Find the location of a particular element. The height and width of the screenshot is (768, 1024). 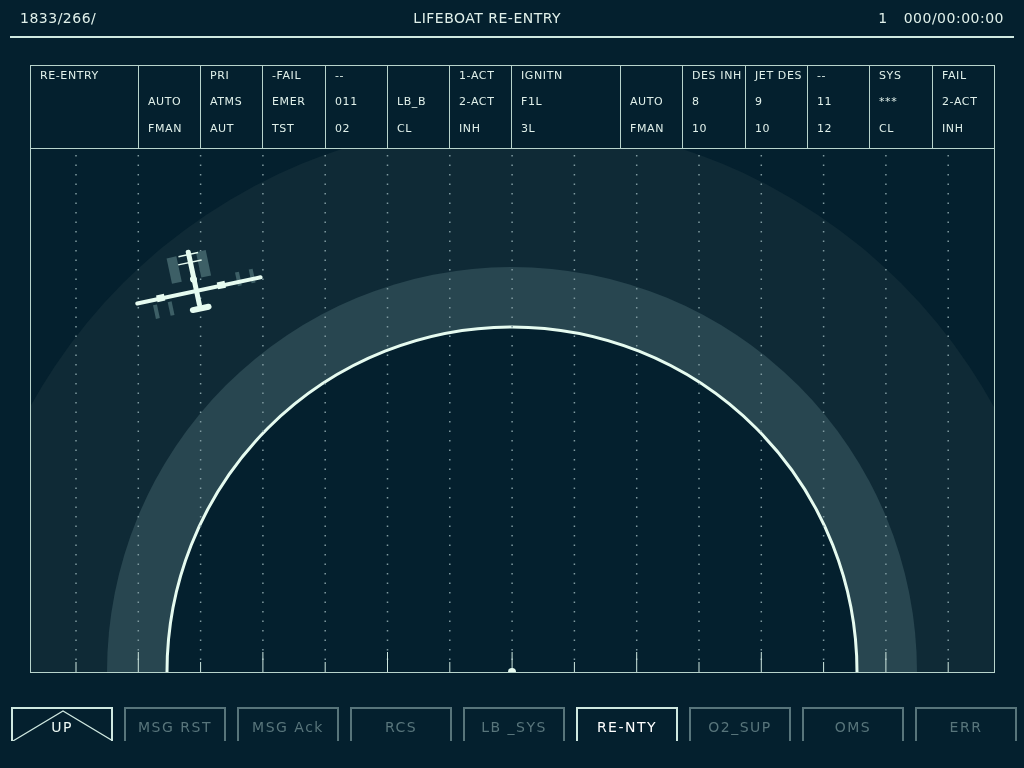

cell-text: TST is located at coordinates (283, 128).